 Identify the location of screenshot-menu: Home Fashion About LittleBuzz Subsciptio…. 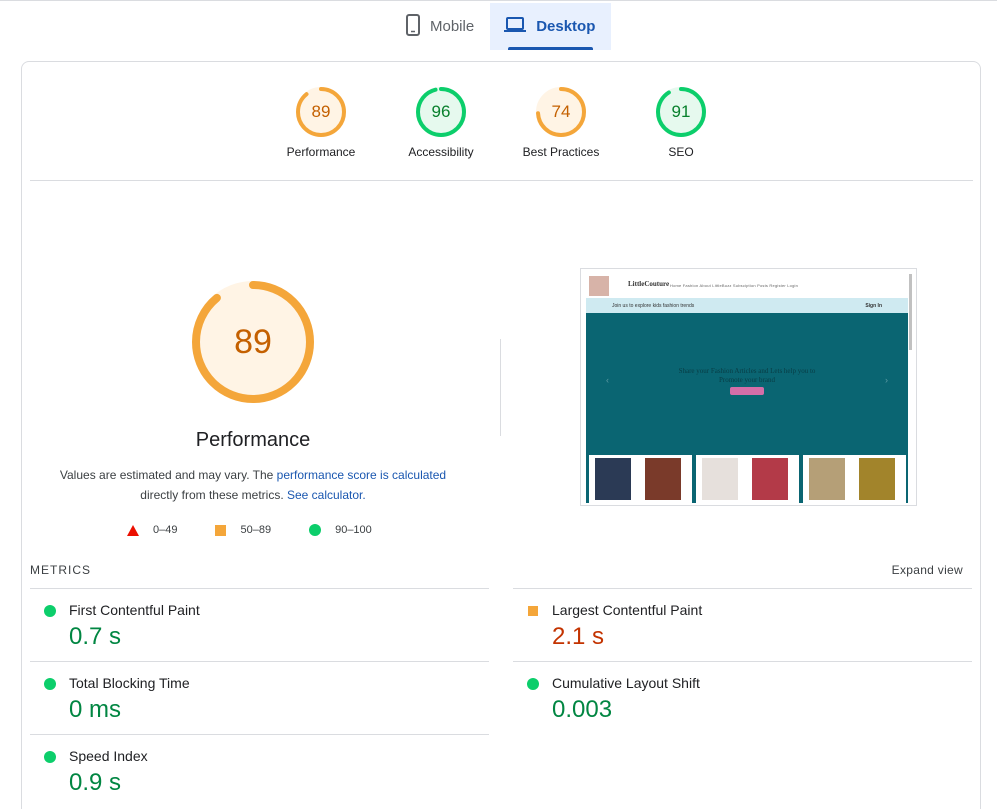
(734, 285).